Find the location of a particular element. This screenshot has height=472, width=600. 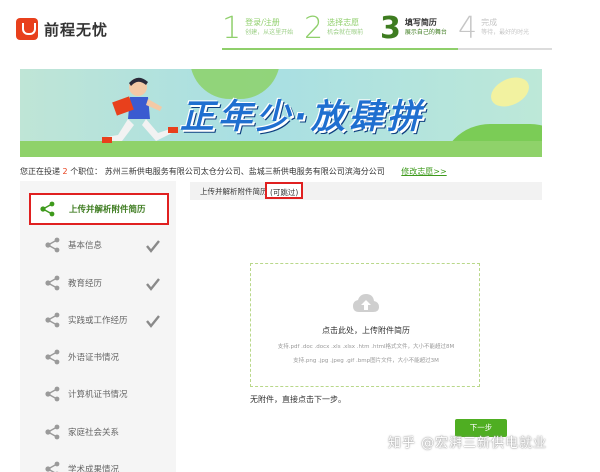

steps-line-remaining is located at coordinates (505, 49).